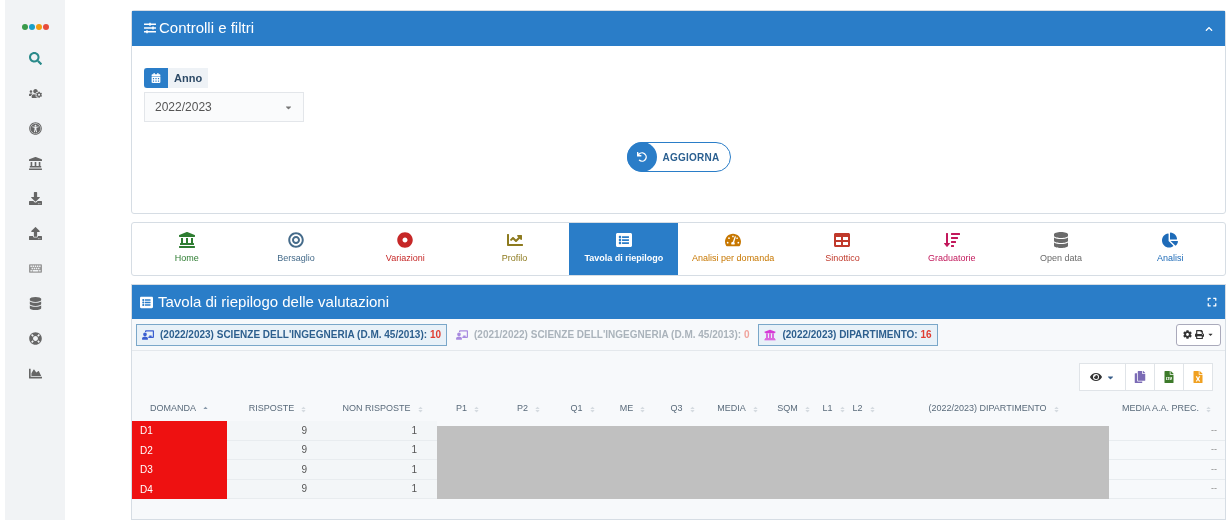 This screenshot has height=520, width=1227. Describe the element at coordinates (641, 157) in the screenshot. I see `refresh-icon` at that location.